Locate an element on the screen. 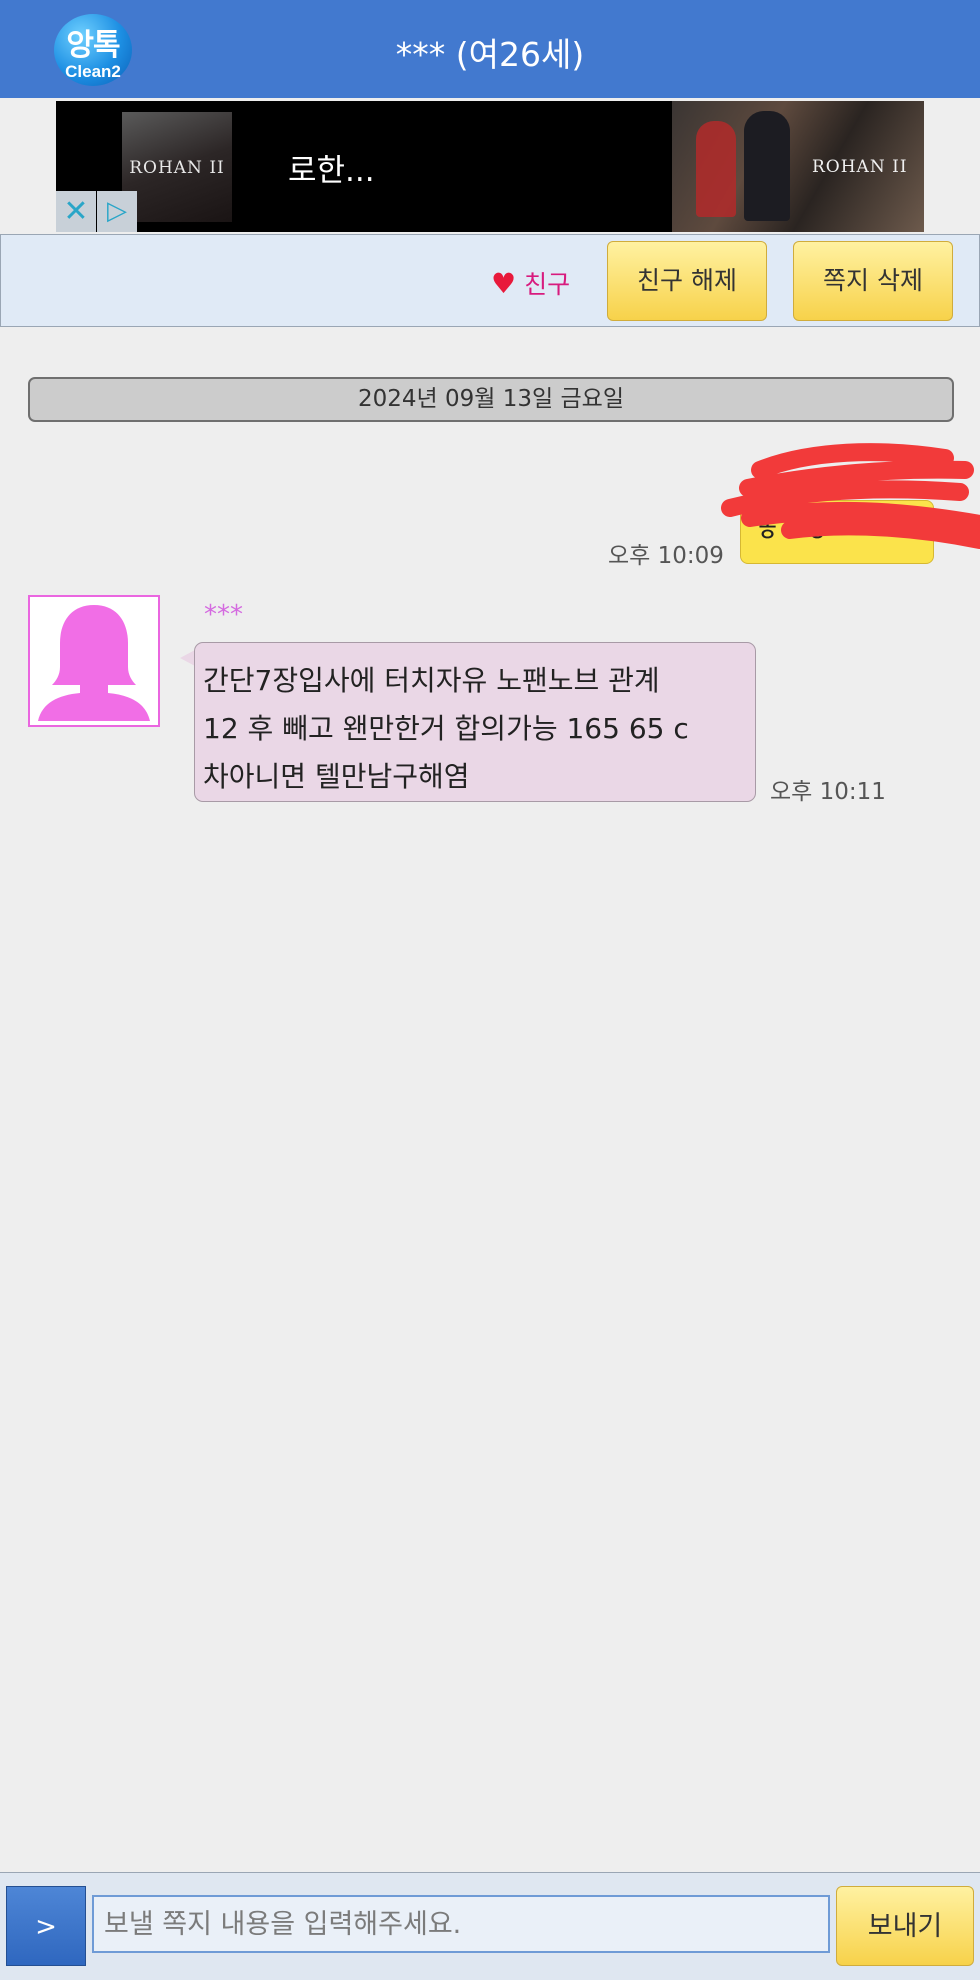 This screenshot has height=1980, width=980. ad-thumbnail: ROHAN II is located at coordinates (177, 167).